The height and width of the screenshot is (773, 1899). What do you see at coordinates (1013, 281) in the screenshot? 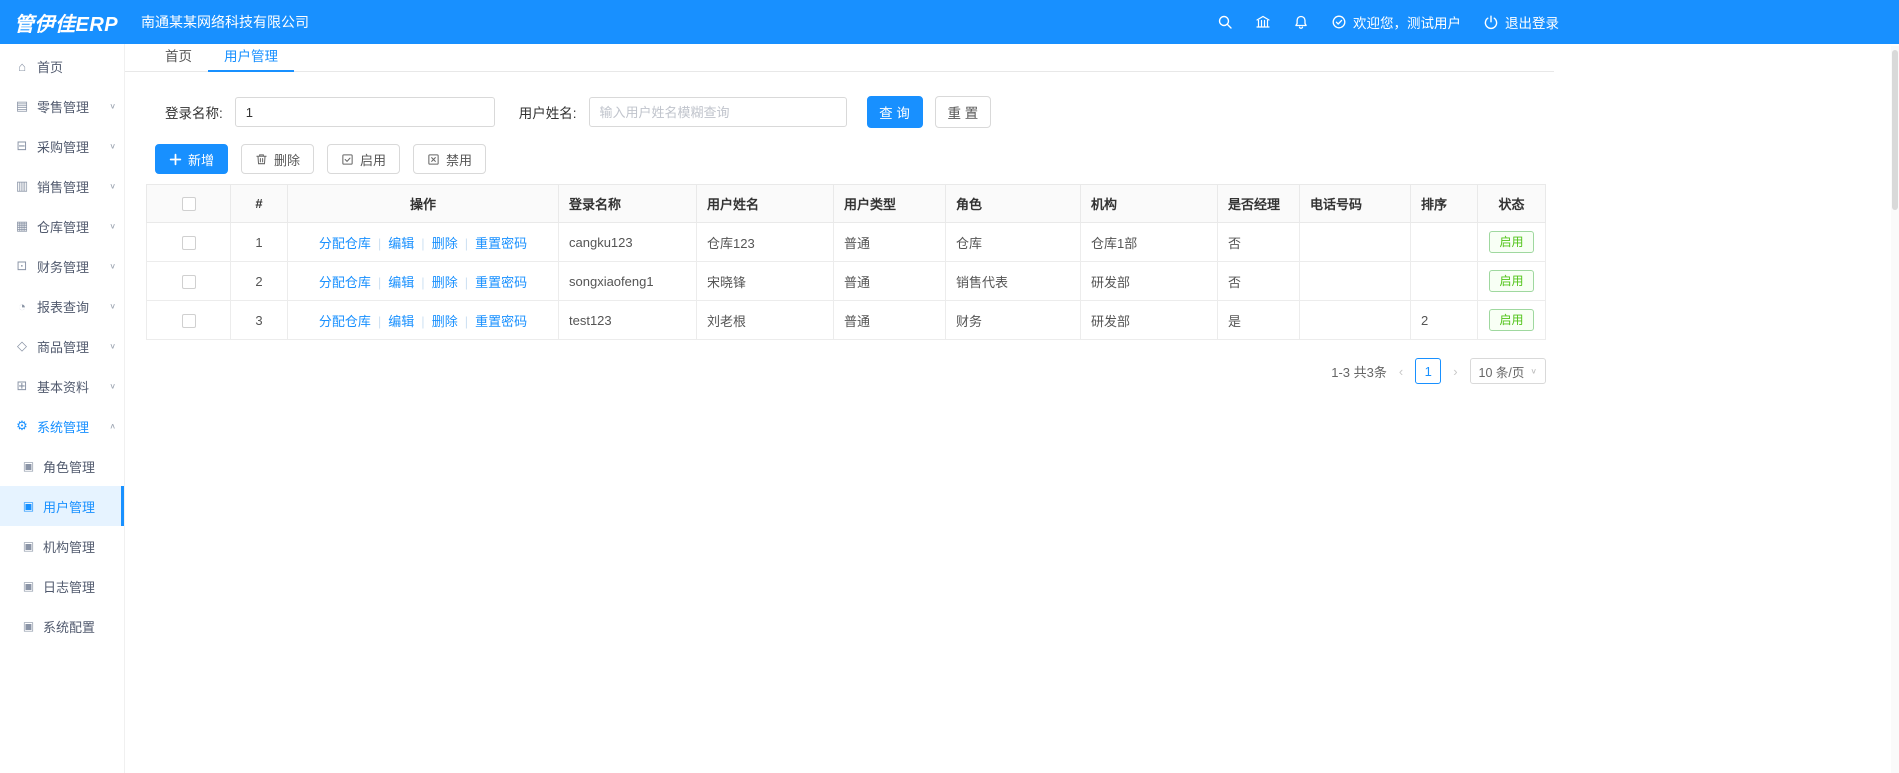
I see `cell-role: 销售代表` at bounding box center [1013, 281].